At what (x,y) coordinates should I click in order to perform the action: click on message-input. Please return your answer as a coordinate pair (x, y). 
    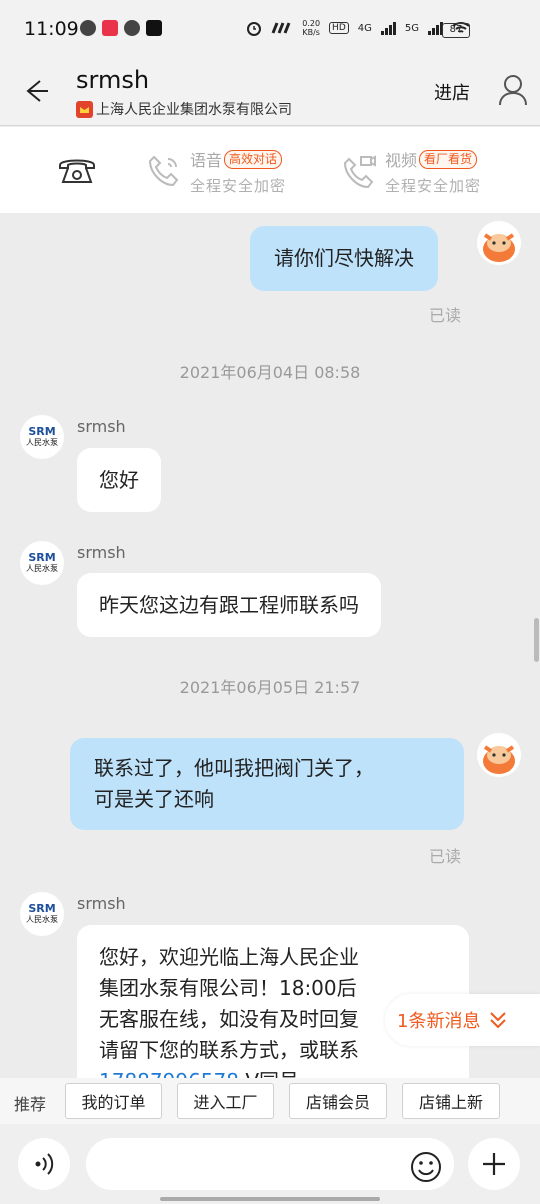
    Looking at the image, I should click on (270, 1164).